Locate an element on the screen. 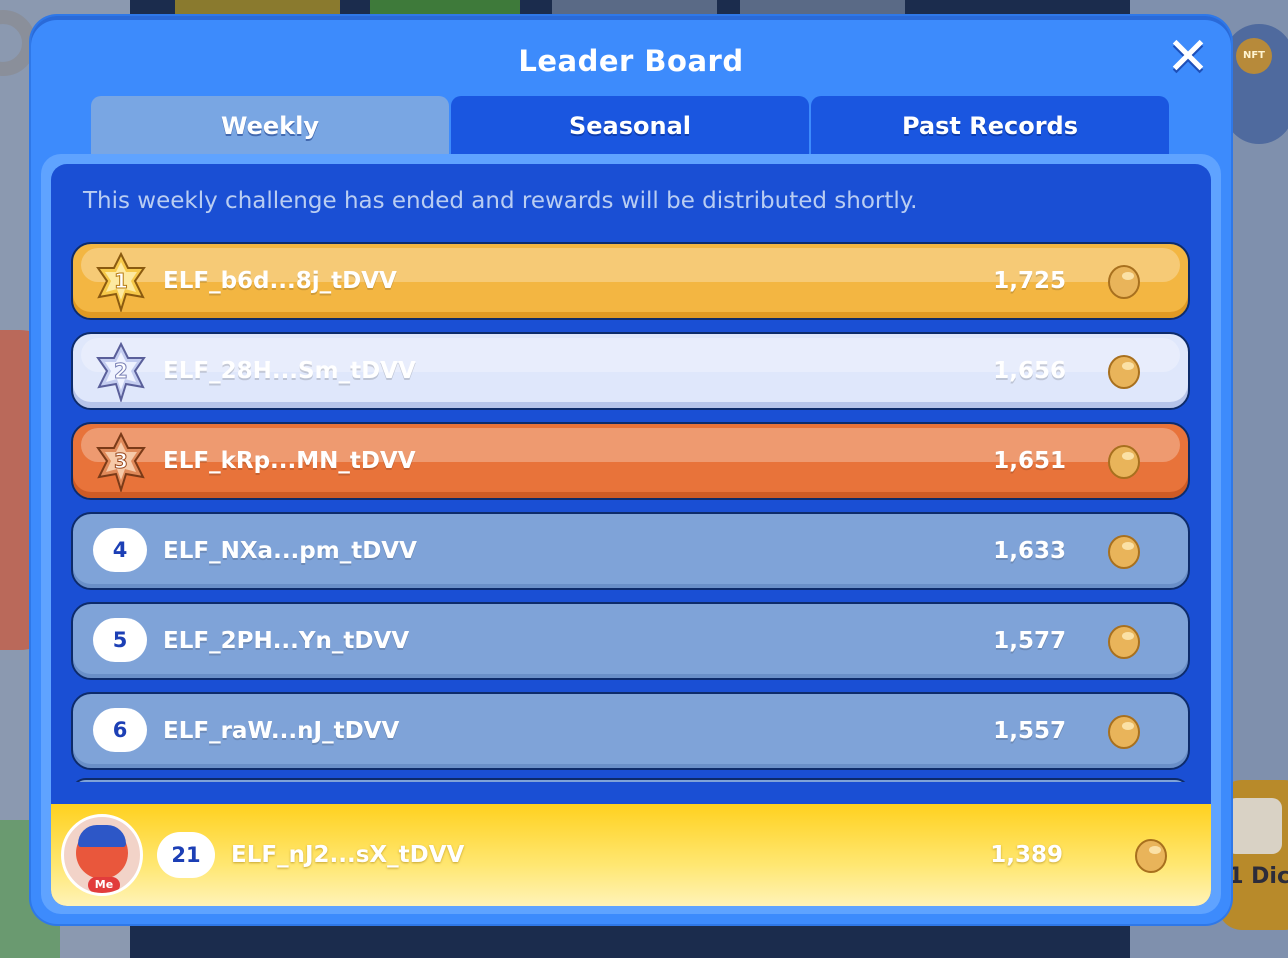 This screenshot has height=958, width=1288. my-rank-bar: Me 21 ELF_nJ2...sX_tDVV 1,389 is located at coordinates (631, 855).